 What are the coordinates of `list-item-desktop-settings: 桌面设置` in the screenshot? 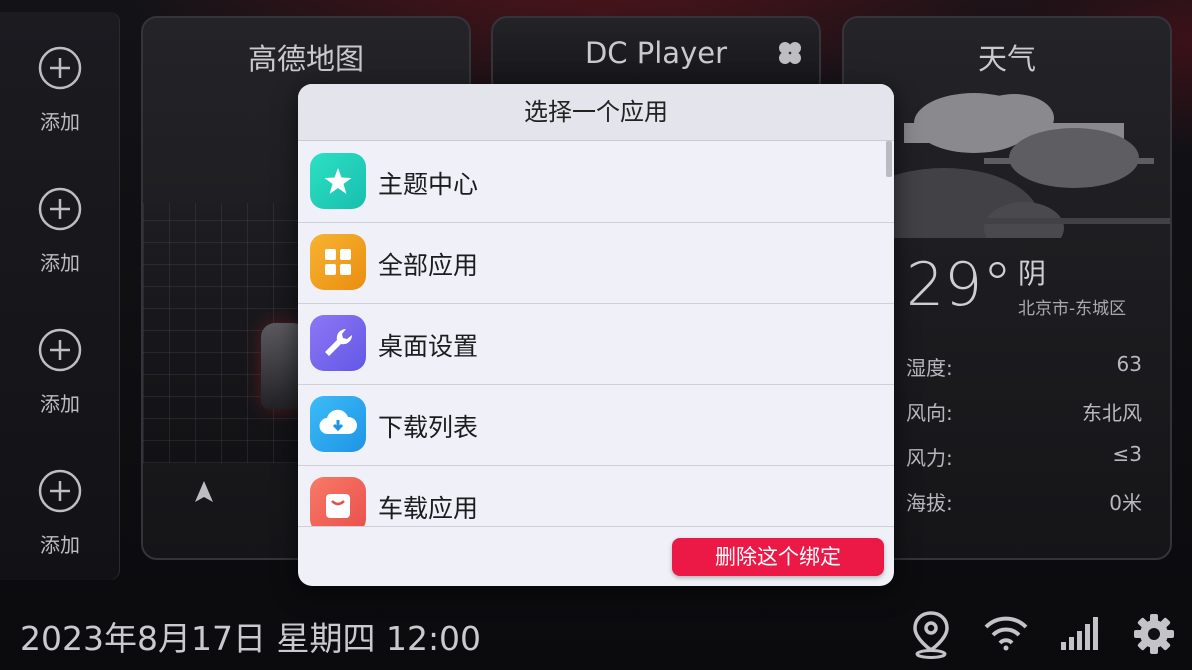 It's located at (596, 344).